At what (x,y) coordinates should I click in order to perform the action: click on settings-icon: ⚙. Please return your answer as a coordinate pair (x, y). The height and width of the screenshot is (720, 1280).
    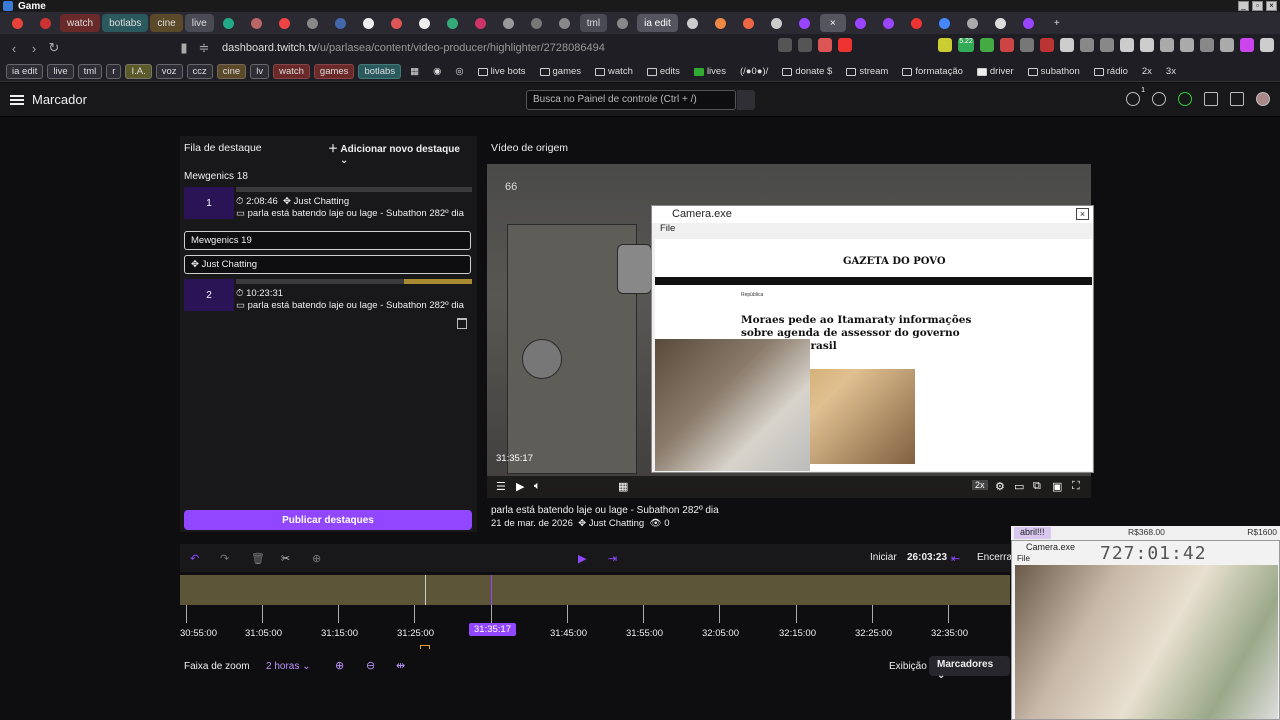
    Looking at the image, I should click on (1000, 486).